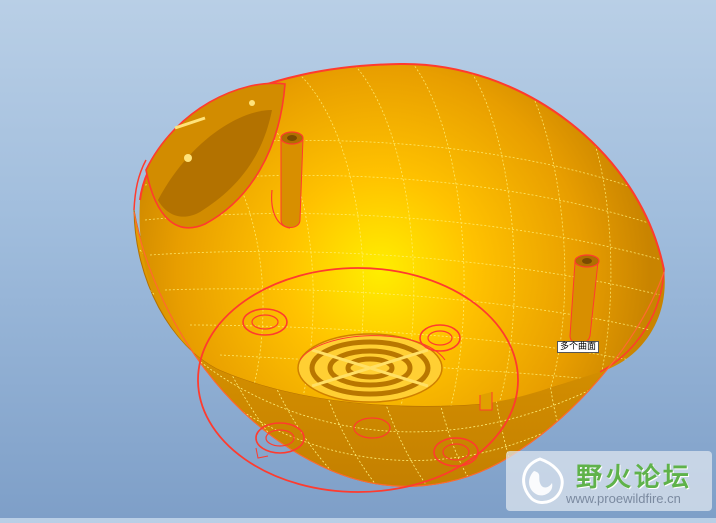  What do you see at coordinates (623, 498) in the screenshot?
I see `watermark-url: www.proewildfire.cn` at bounding box center [623, 498].